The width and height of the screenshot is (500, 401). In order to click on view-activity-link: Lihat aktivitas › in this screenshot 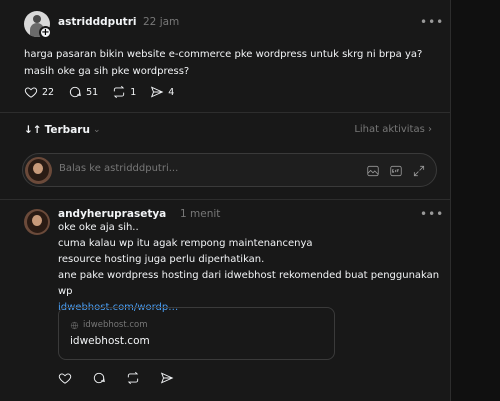, I will do `click(393, 129)`.